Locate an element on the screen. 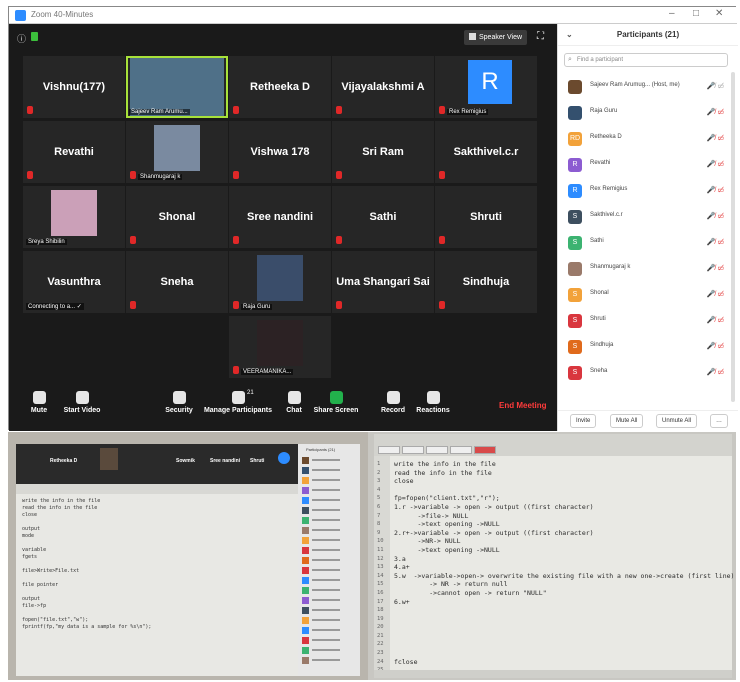 This screenshot has height=682, width=740. security-button: Security is located at coordinates (179, 402).